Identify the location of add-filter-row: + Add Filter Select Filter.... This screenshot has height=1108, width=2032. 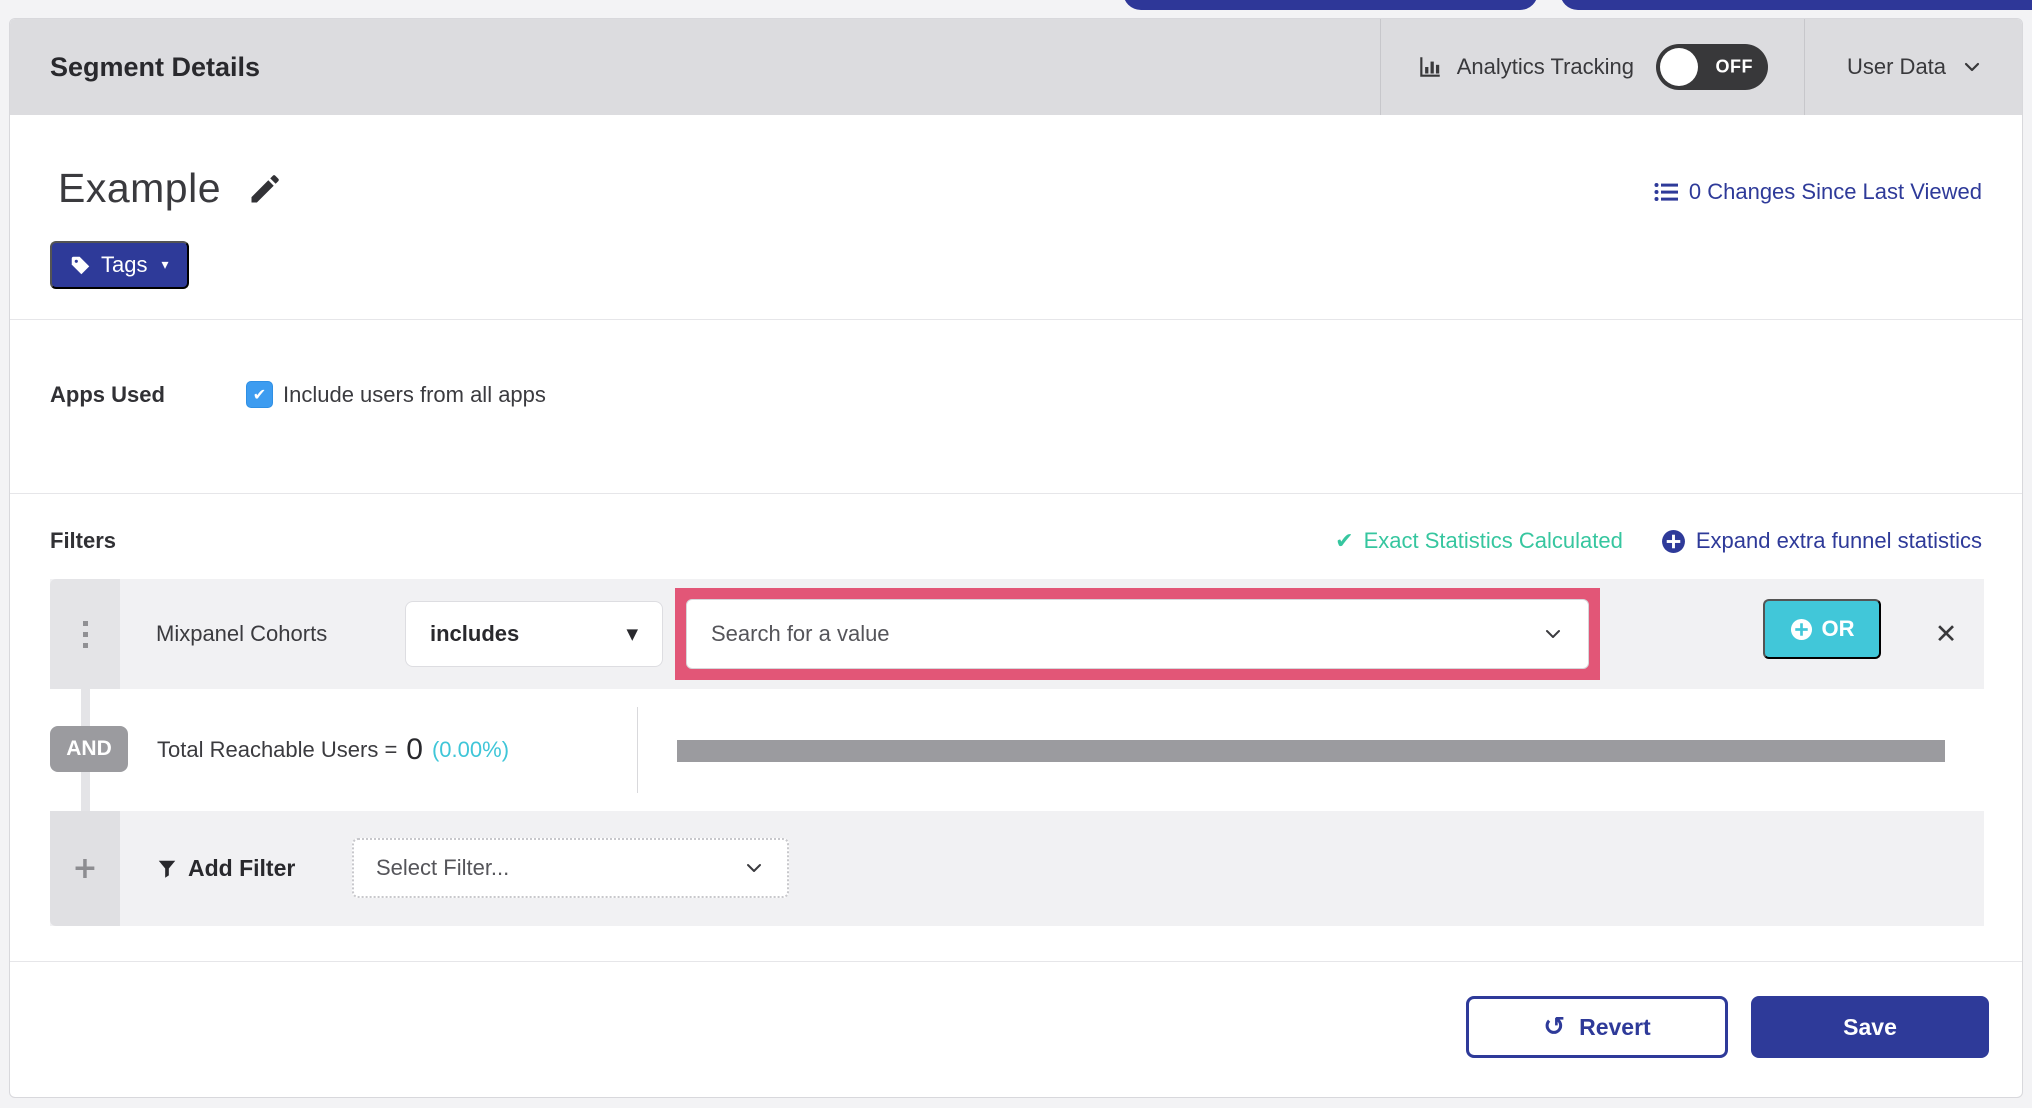
(1017, 868).